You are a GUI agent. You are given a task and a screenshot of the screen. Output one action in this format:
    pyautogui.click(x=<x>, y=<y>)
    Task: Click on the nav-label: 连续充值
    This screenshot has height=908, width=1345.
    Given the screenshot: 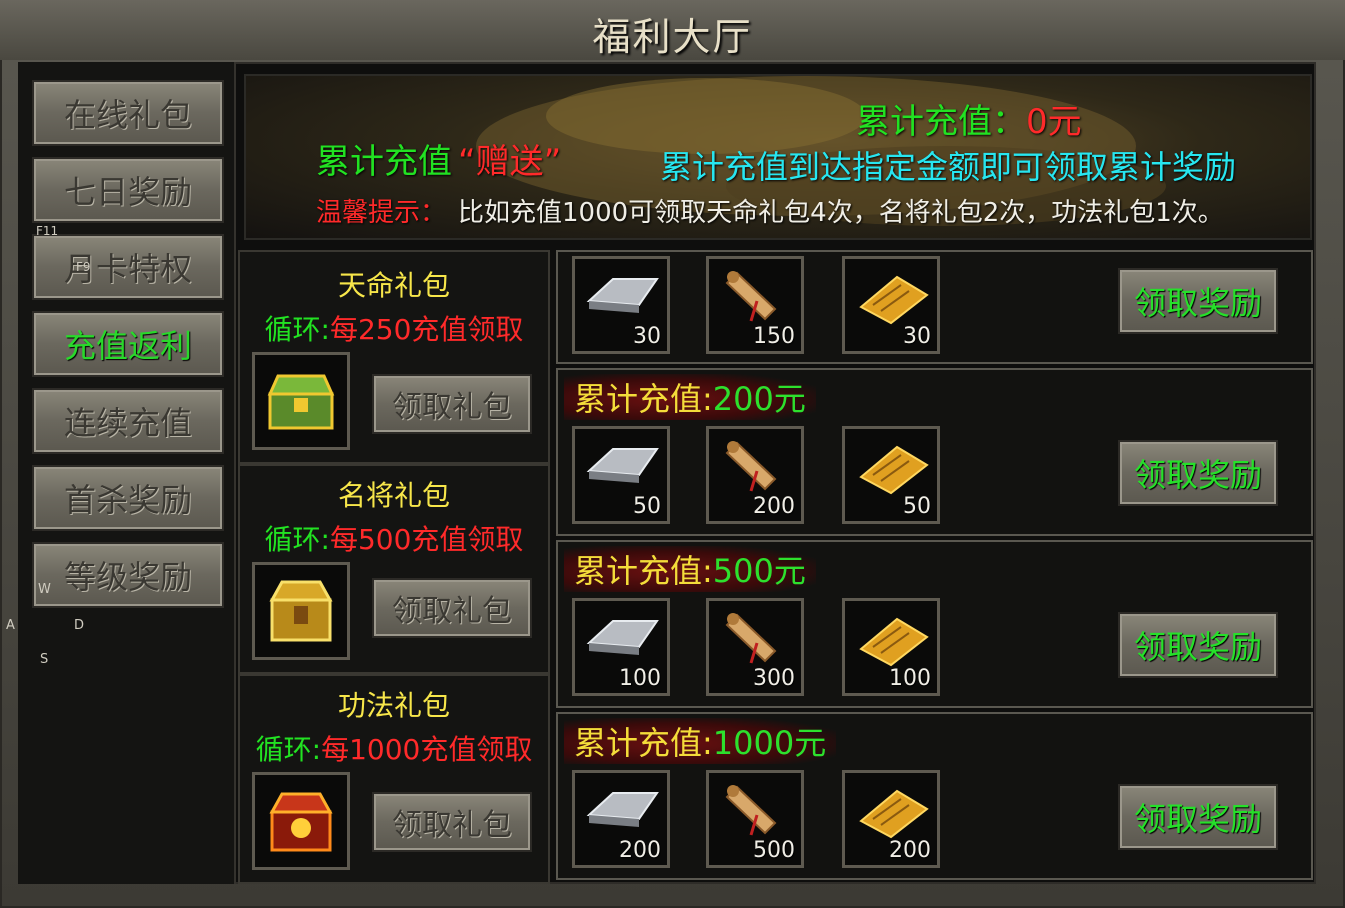 What is the action you would take?
    pyautogui.click(x=127, y=423)
    